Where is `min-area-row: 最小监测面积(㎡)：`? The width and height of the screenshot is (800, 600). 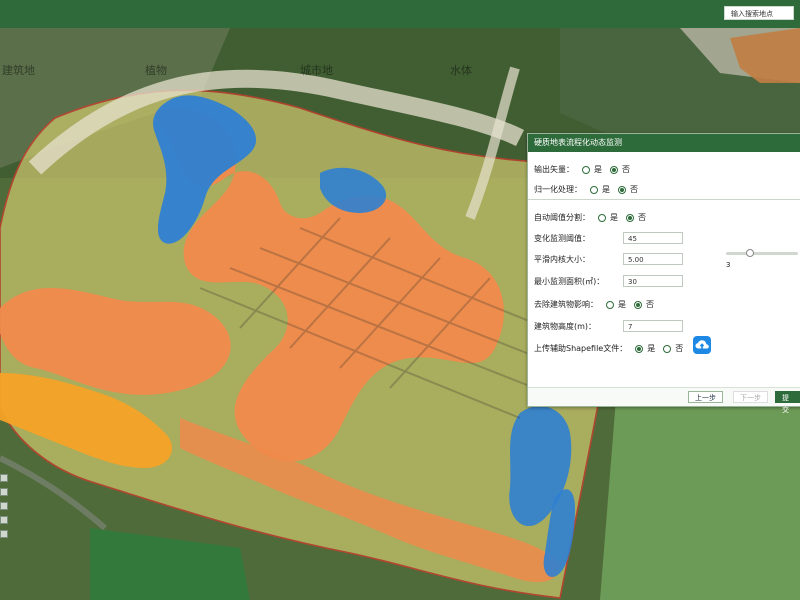
min-area-row: 最小监测面积(㎡)： is located at coordinates (569, 281).